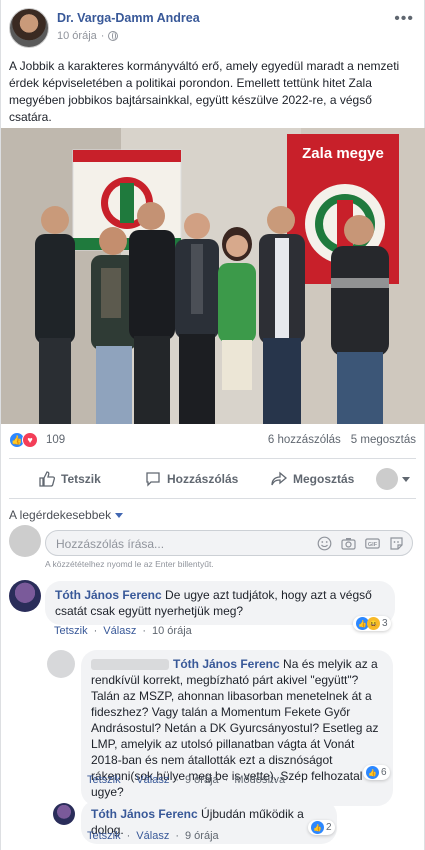  What do you see at coordinates (279, 478) in the screenshot?
I see `share-icon` at bounding box center [279, 478].